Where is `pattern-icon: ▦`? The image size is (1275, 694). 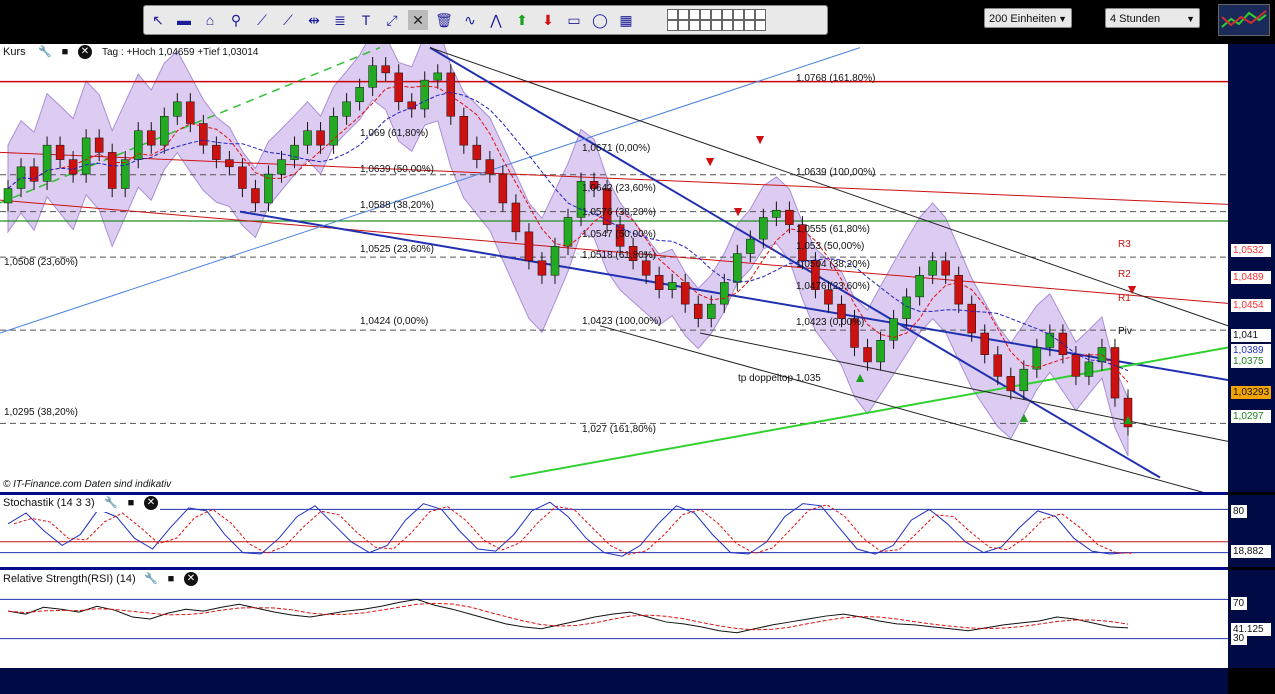
pattern-icon: ▦ is located at coordinates (626, 20).